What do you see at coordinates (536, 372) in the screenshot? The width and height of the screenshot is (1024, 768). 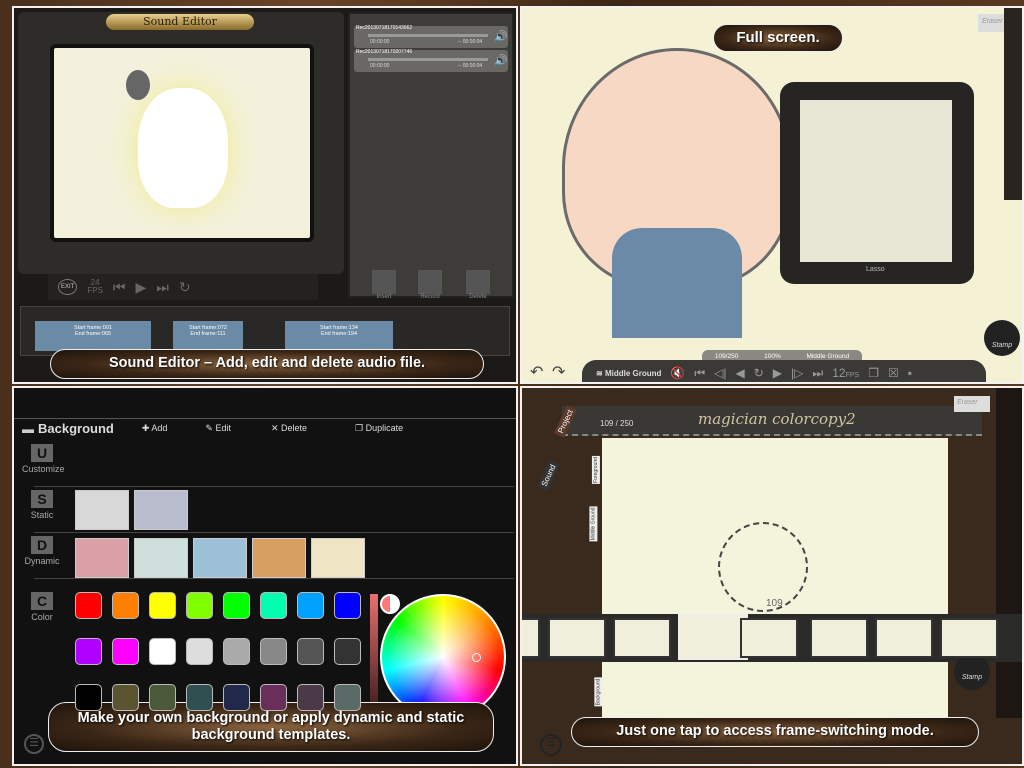 I see `undo-icon: ↶` at bounding box center [536, 372].